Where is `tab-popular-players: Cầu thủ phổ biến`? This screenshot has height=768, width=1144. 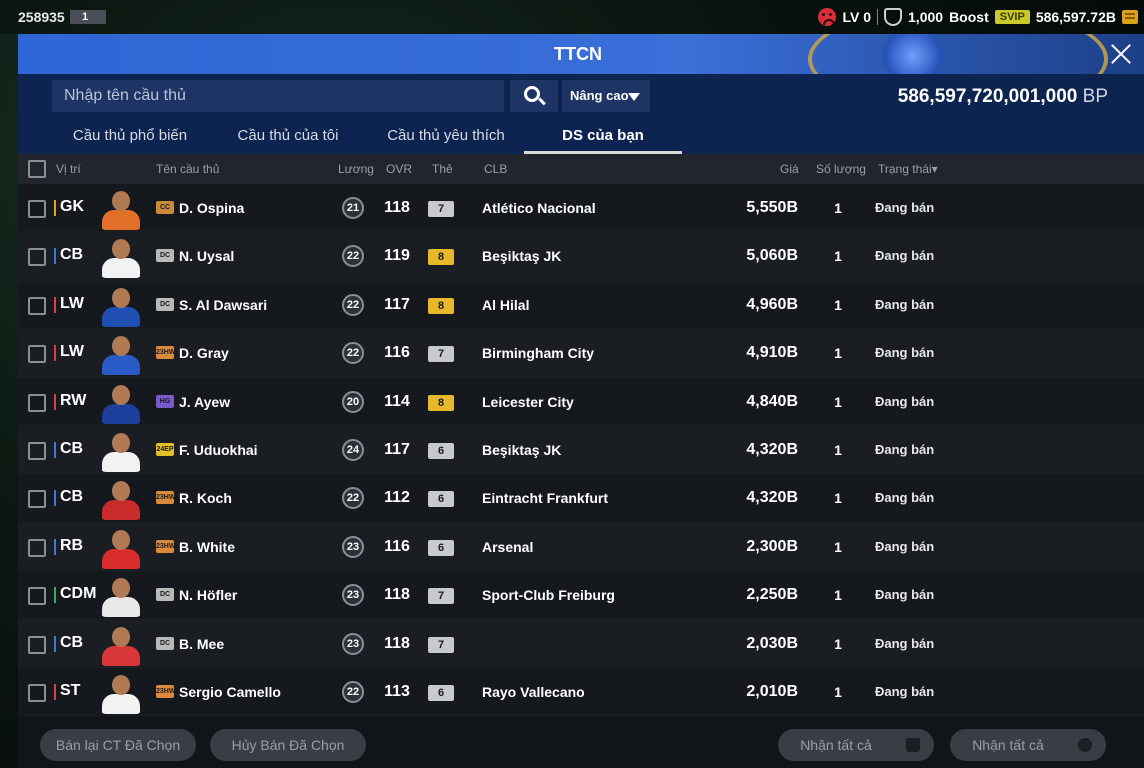 tab-popular-players: Cầu thủ phổ biến is located at coordinates (130, 140).